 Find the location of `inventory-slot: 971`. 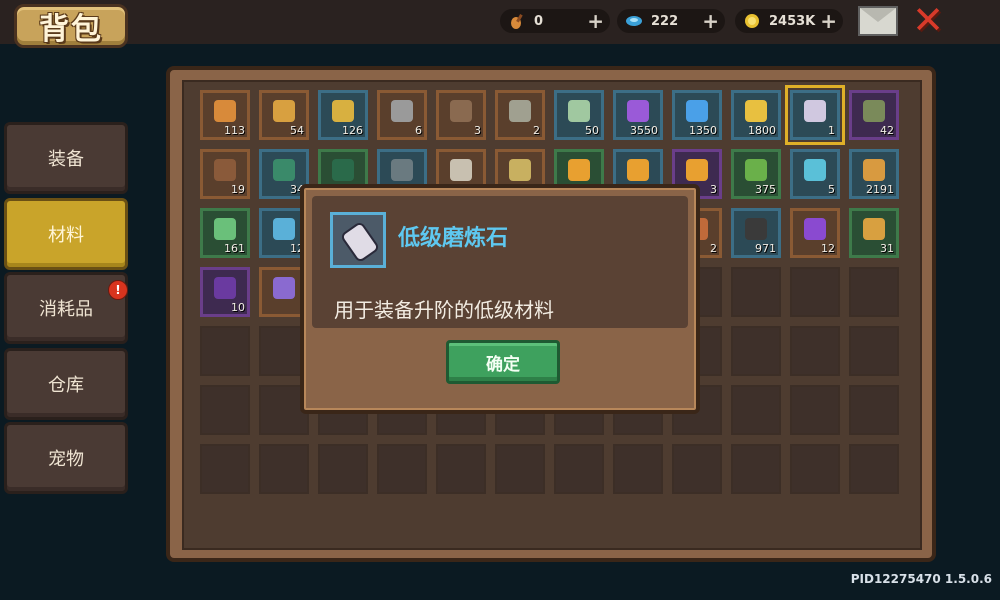

inventory-slot: 971 is located at coordinates (756, 233).